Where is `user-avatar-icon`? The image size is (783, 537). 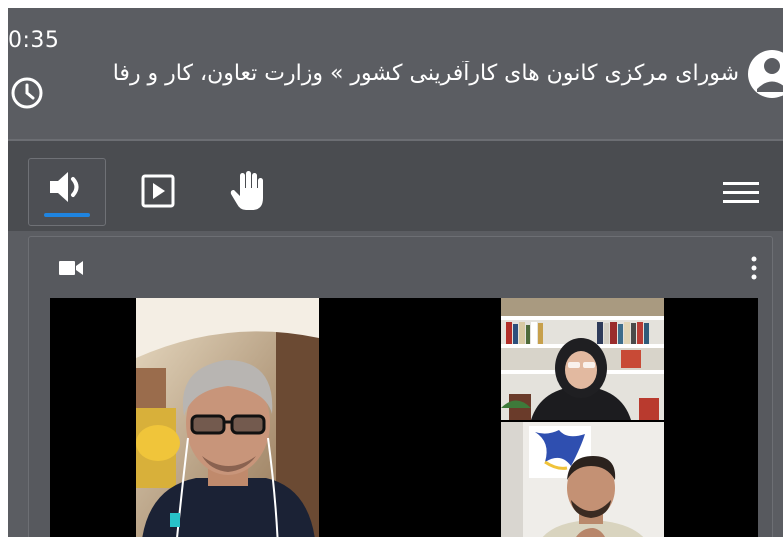
user-avatar-icon is located at coordinates (765, 74).